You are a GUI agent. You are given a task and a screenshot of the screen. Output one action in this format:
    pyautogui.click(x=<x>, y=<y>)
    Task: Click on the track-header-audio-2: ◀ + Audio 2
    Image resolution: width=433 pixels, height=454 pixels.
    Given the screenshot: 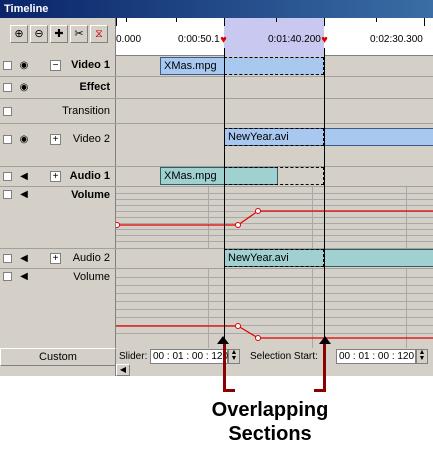 What is the action you would take?
    pyautogui.click(x=58, y=259)
    